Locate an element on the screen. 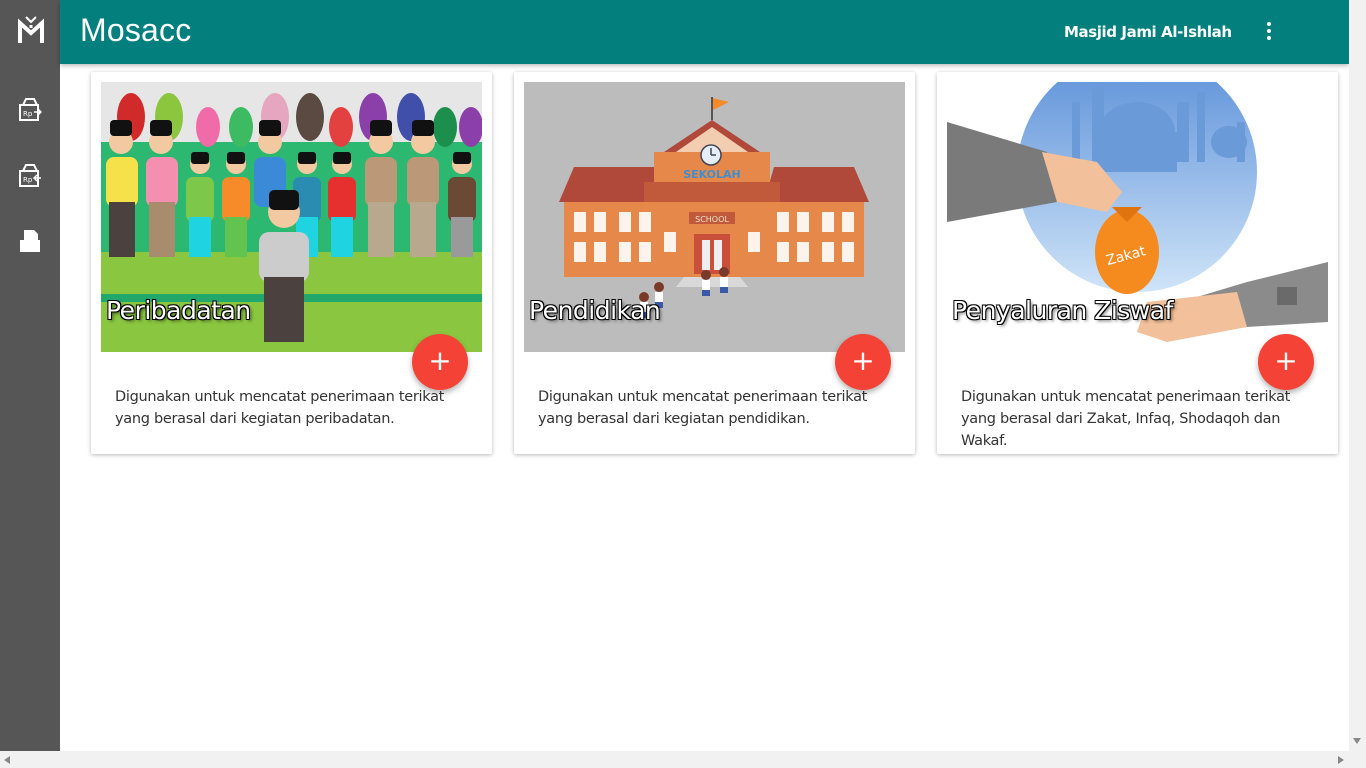 This screenshot has height=768, width=1366. app-title: Mosacc is located at coordinates (136, 30).